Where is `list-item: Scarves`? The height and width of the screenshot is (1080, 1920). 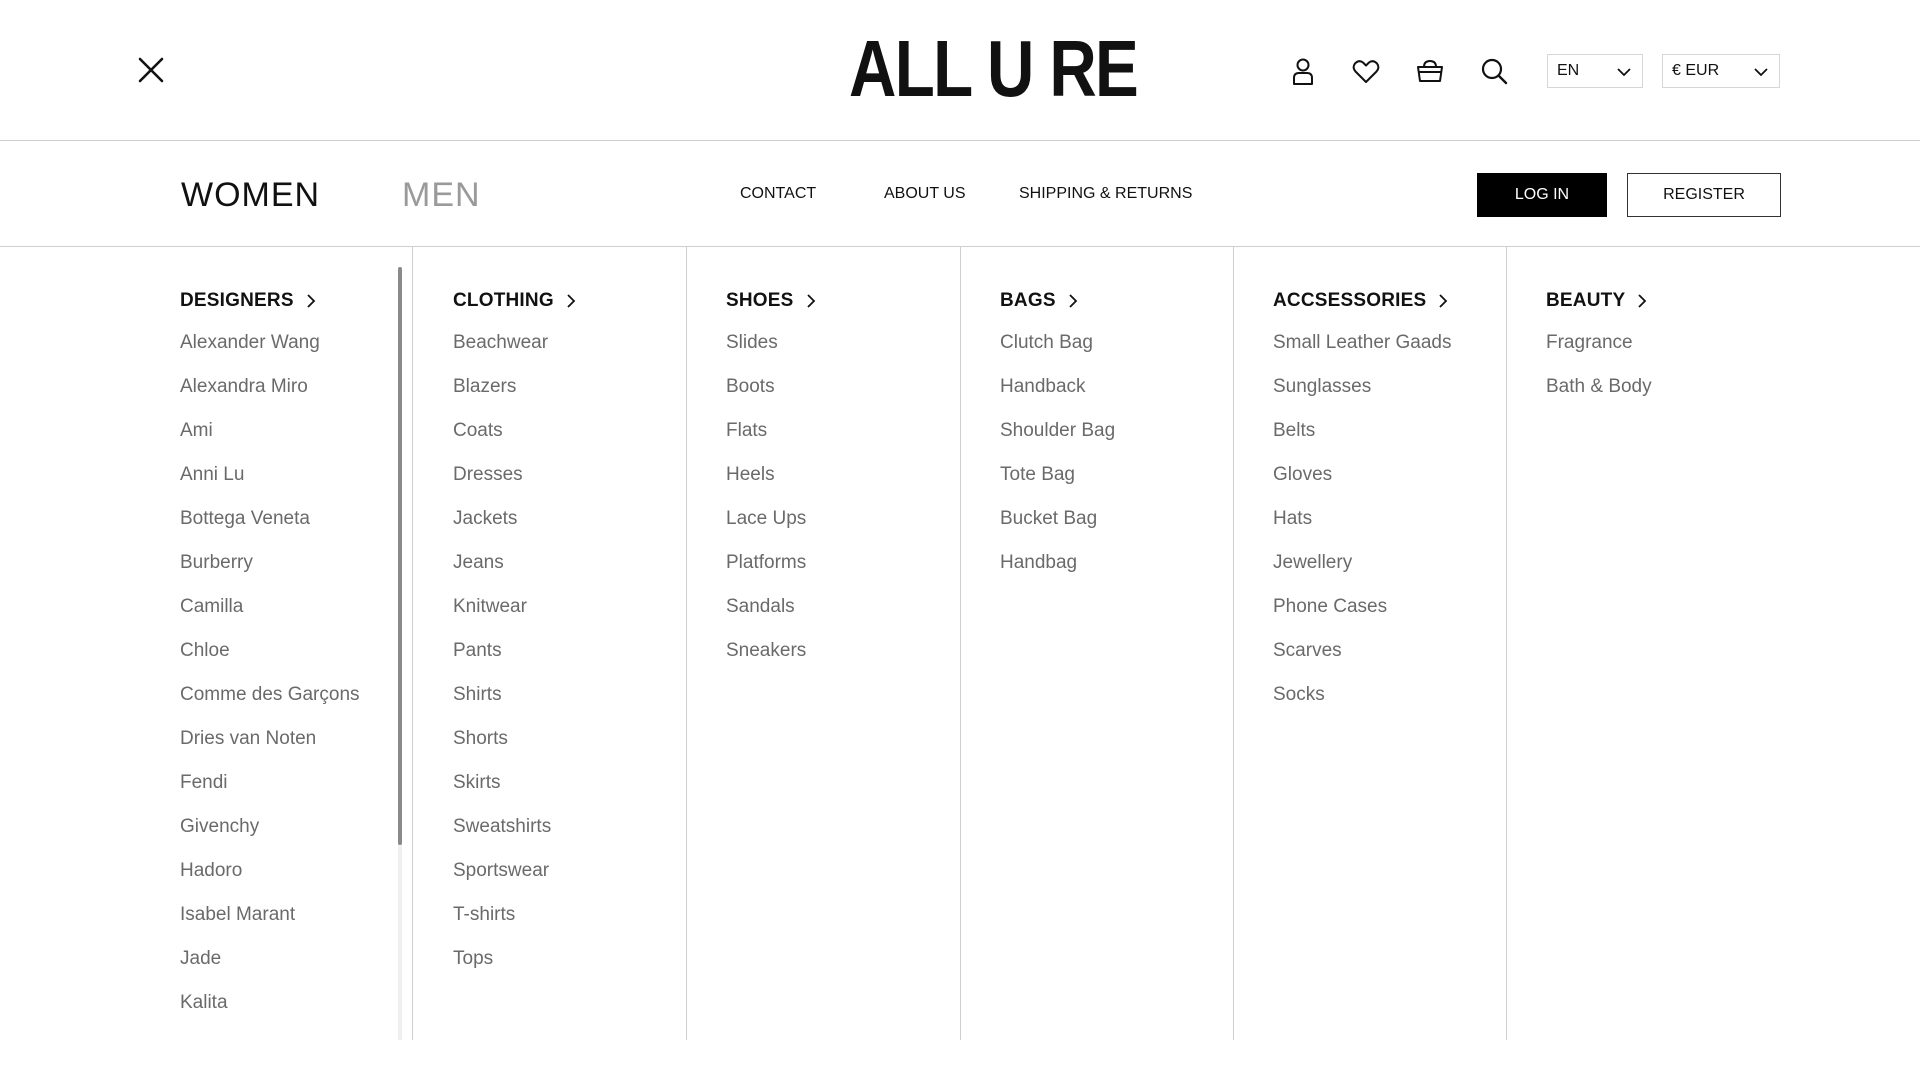 list-item: Scarves is located at coordinates (1362, 661).